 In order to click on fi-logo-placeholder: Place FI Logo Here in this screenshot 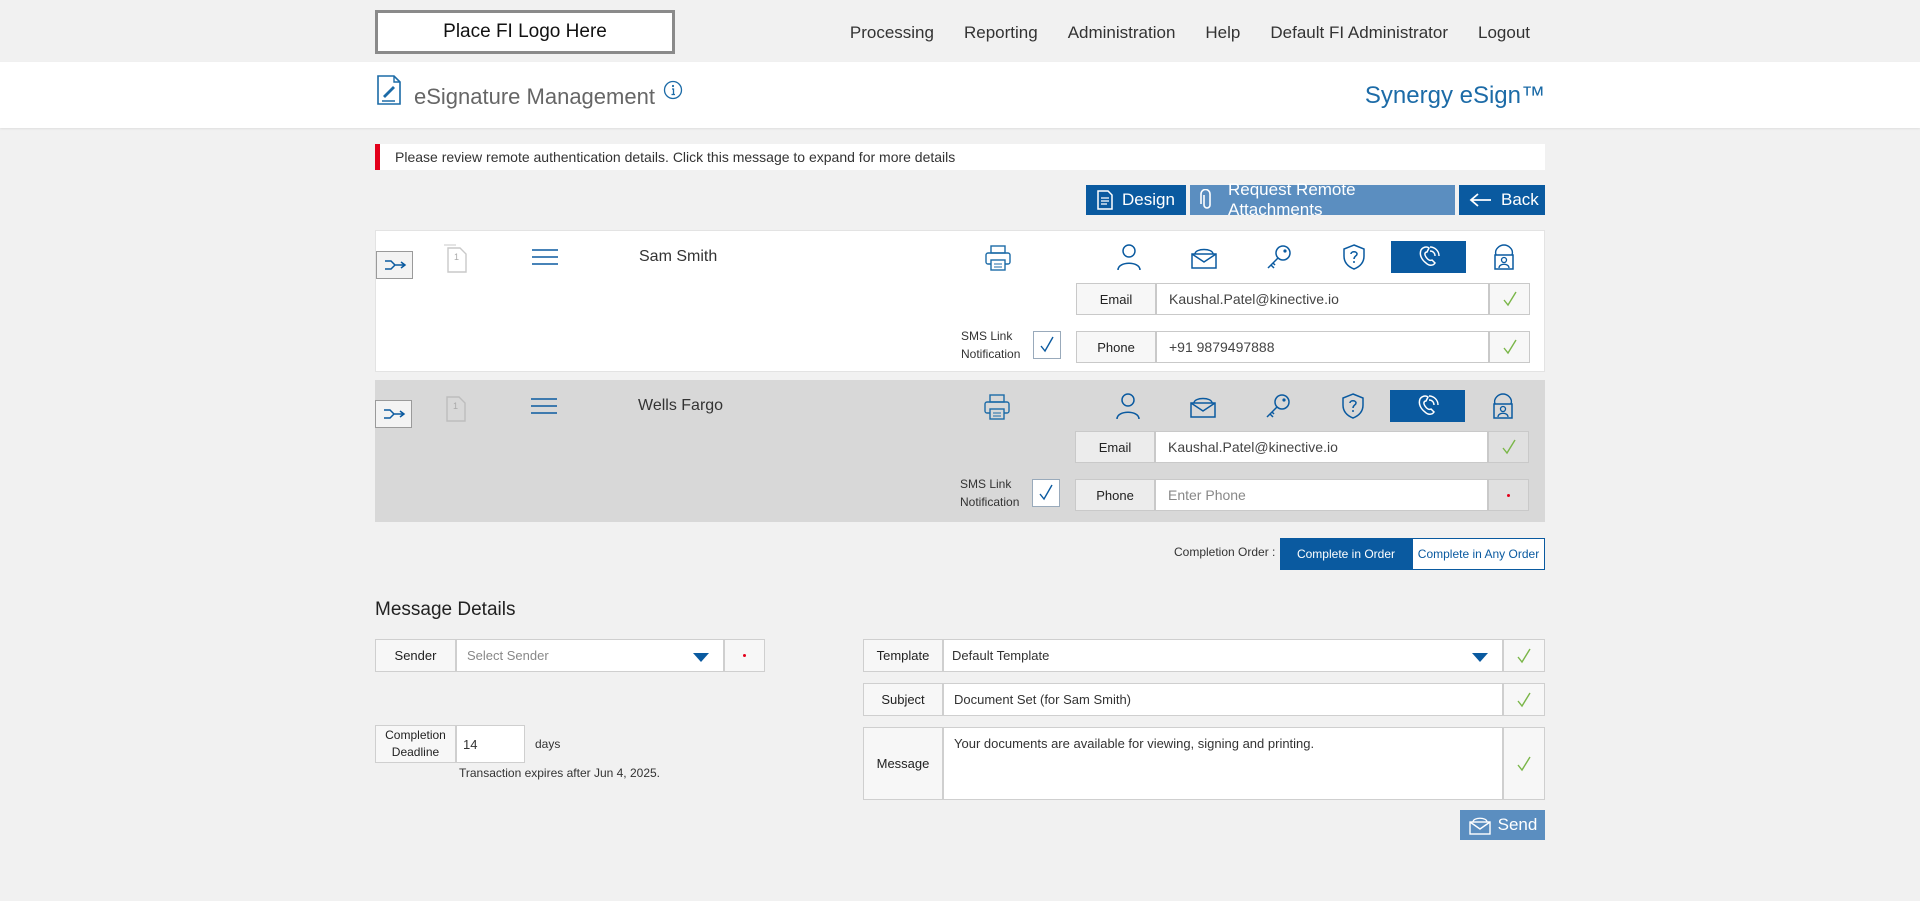, I will do `click(525, 32)`.